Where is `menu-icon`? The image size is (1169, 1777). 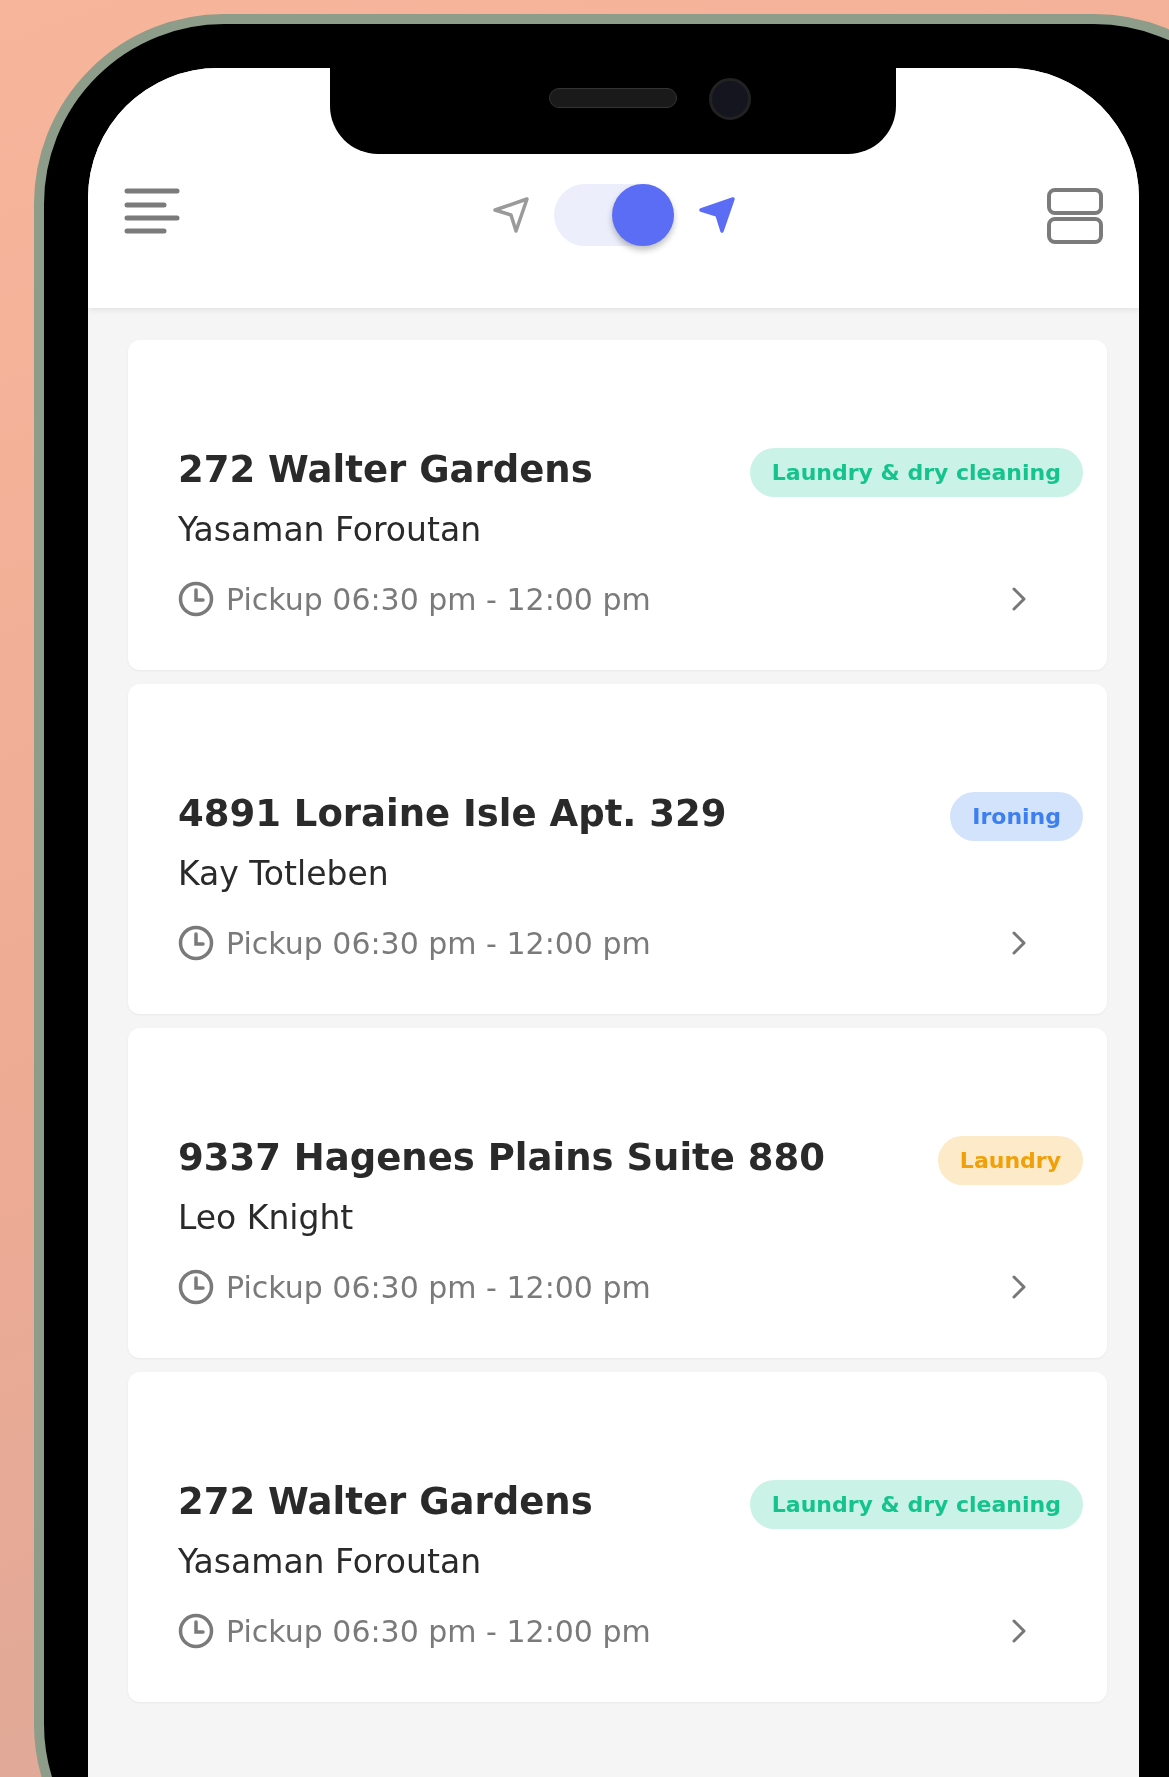 menu-icon is located at coordinates (152, 211).